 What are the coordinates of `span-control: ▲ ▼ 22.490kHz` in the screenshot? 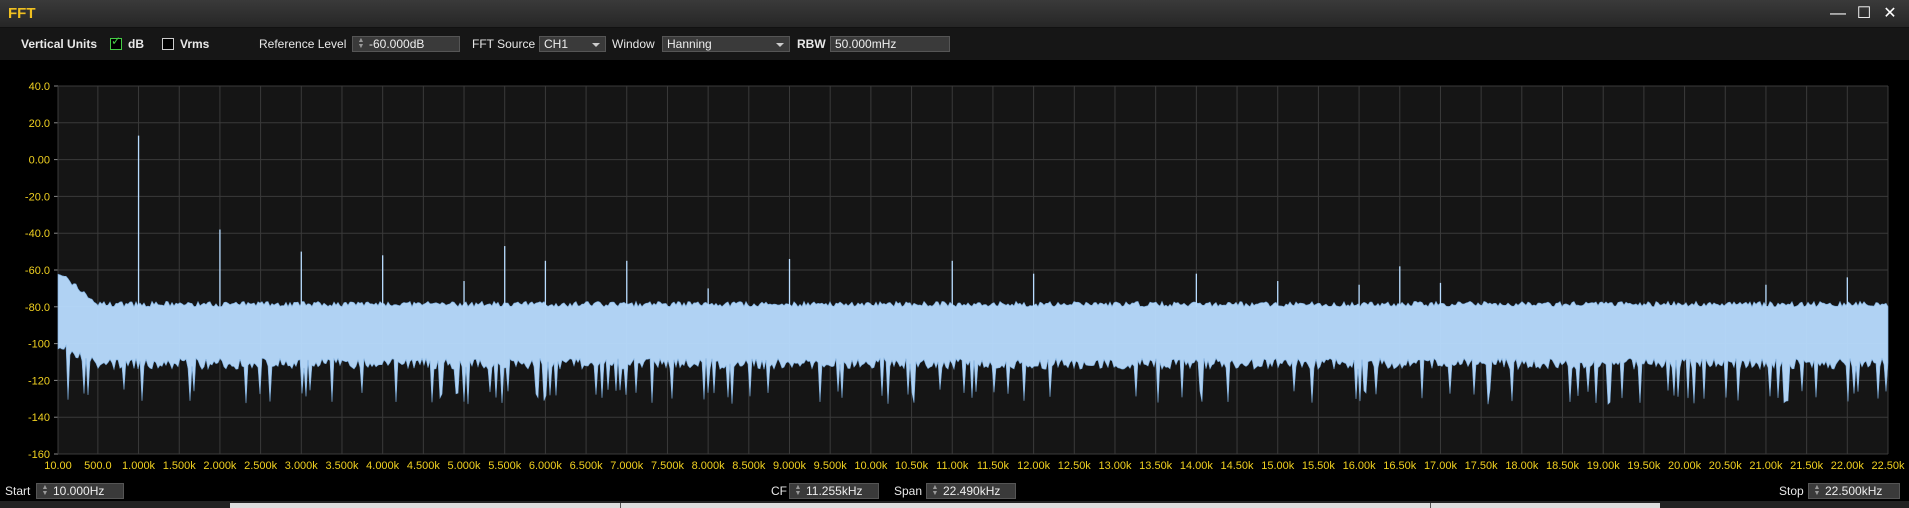 It's located at (971, 491).